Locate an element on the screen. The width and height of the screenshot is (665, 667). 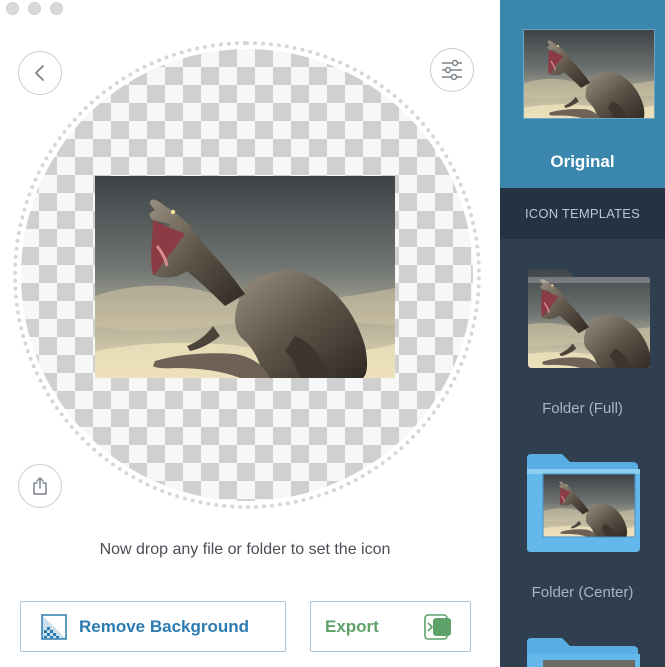
template-folder-center: Folder (Center) is located at coordinates (582, 535).